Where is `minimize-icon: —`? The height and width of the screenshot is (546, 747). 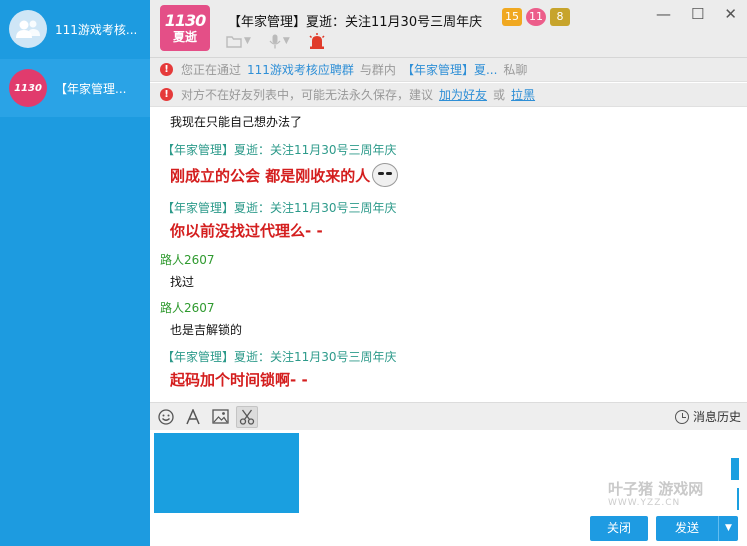
minimize-icon: — is located at coordinates (663, 14).